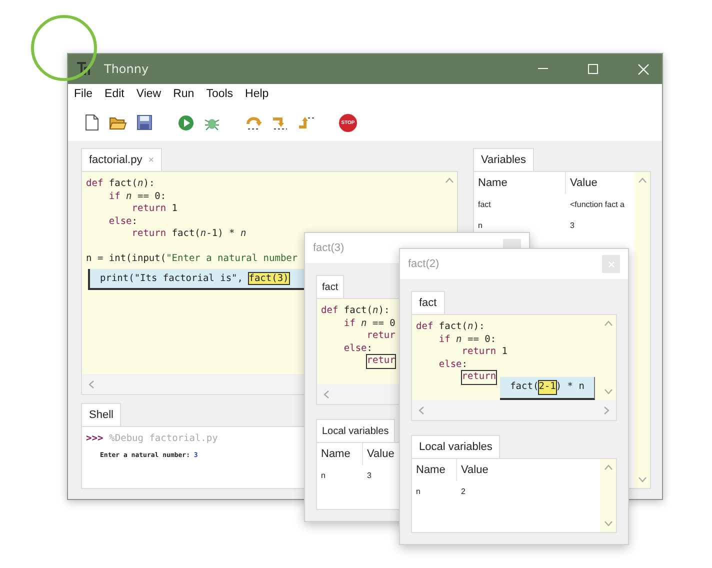 The image size is (712, 568). I want to click on folder-icon, so click(118, 122).